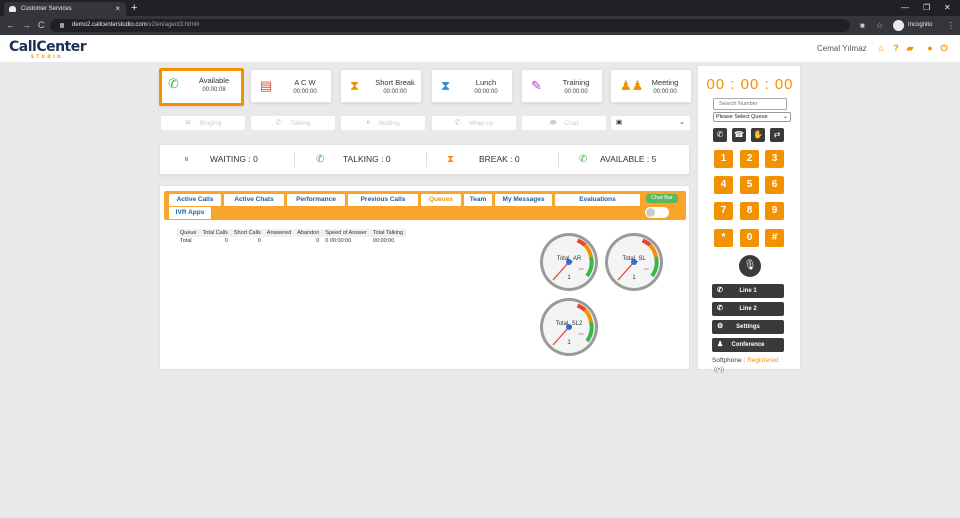  I want to click on keypad-key: 4, so click(723, 185).